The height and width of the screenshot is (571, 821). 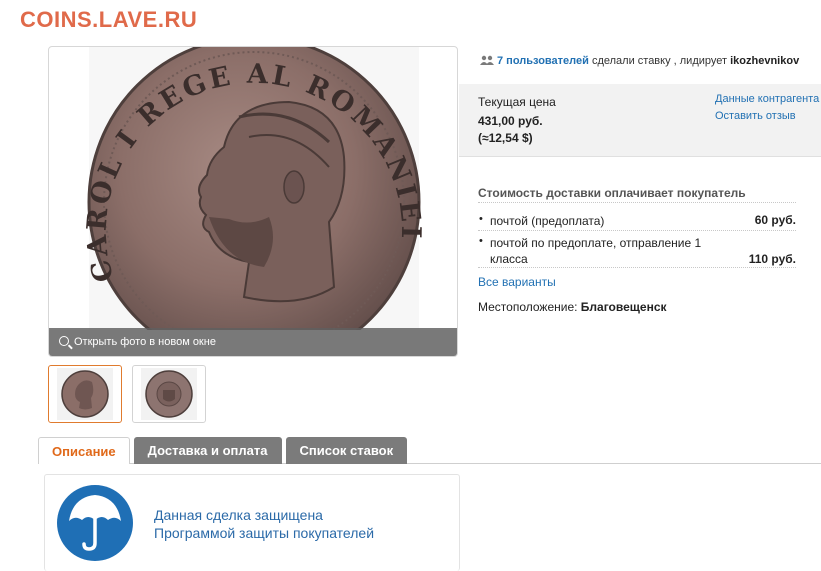 I want to click on current-price-usd: (≈12,54 $), so click(x=505, y=138).